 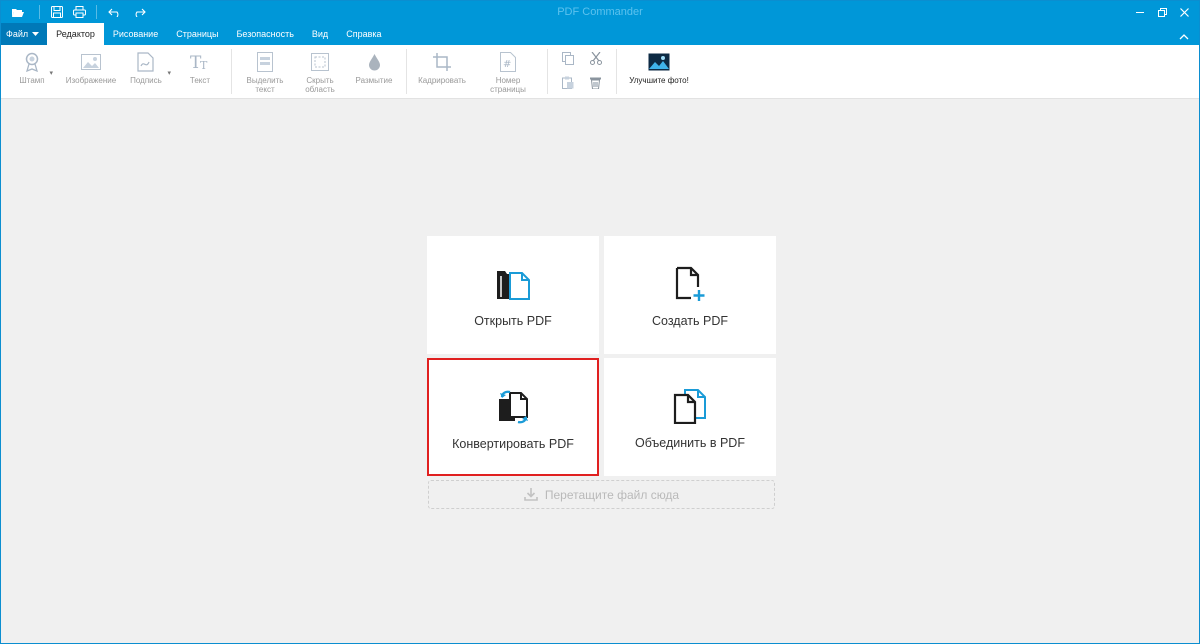 I want to click on signature-label: Подпись, so click(x=146, y=80).